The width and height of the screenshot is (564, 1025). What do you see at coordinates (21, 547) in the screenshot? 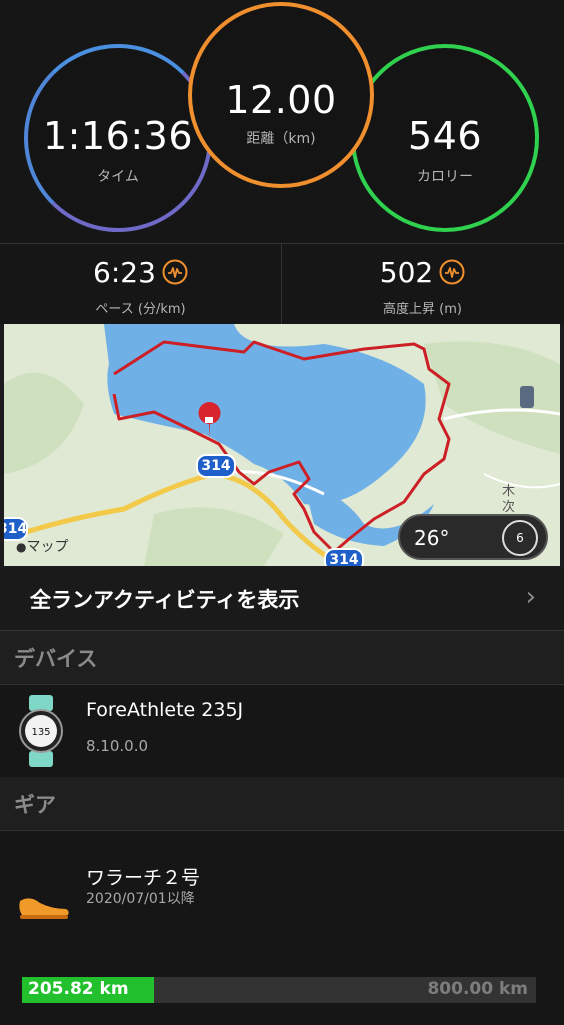
I see `apple-icon: ●` at bounding box center [21, 547].